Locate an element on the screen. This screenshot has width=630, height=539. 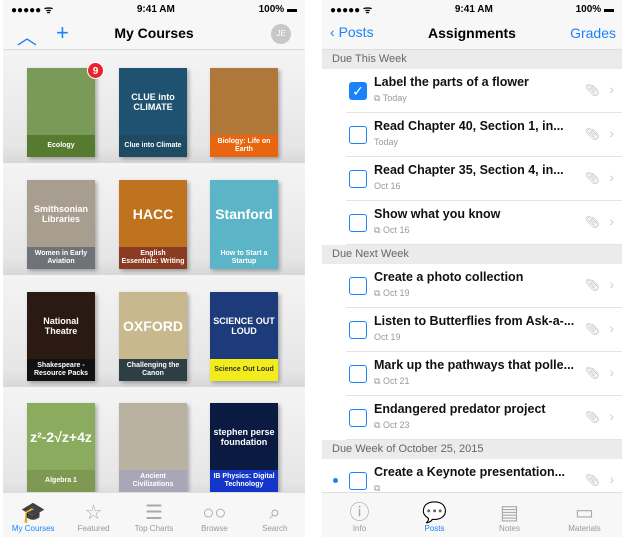
tab-glasses: ○○ Browse is located at coordinates (214, 515).